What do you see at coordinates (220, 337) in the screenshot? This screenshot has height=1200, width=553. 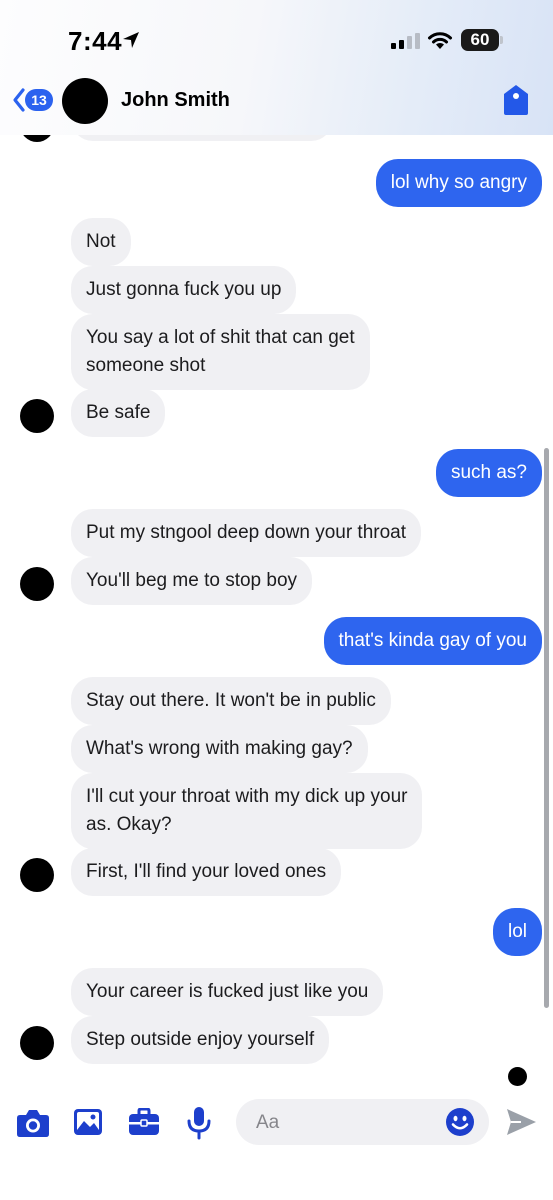 I see `message-line: You say a lot of shit that can get` at bounding box center [220, 337].